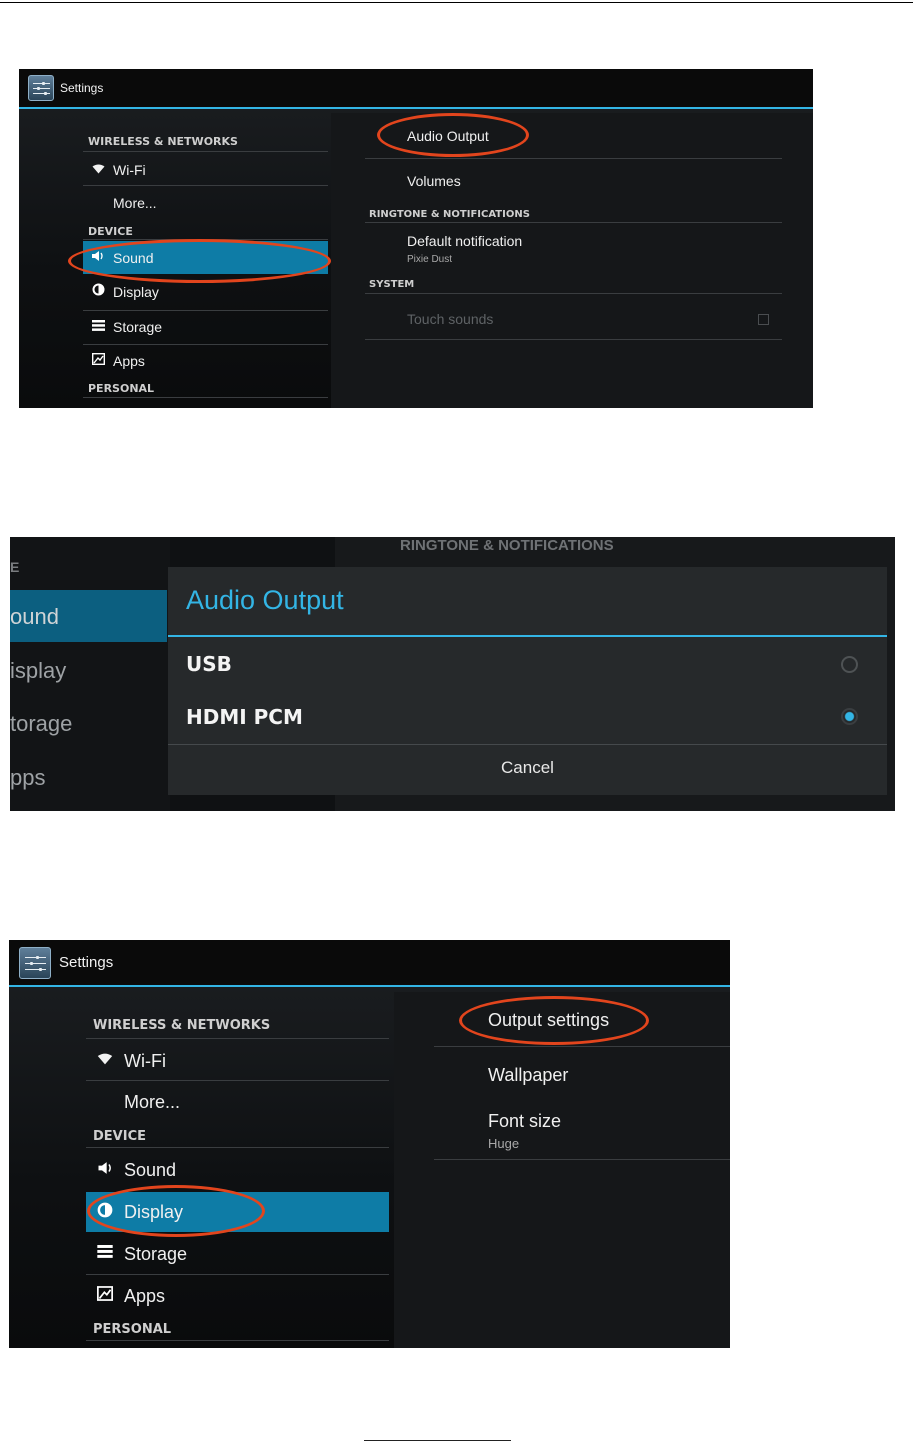 The image size is (913, 1442). What do you see at coordinates (527, 636) in the screenshot?
I see `dialog-title-rule` at bounding box center [527, 636].